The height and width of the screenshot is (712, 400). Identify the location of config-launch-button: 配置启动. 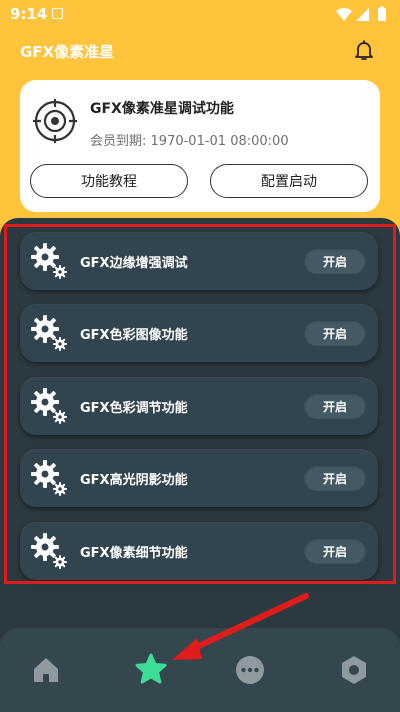
(289, 181).